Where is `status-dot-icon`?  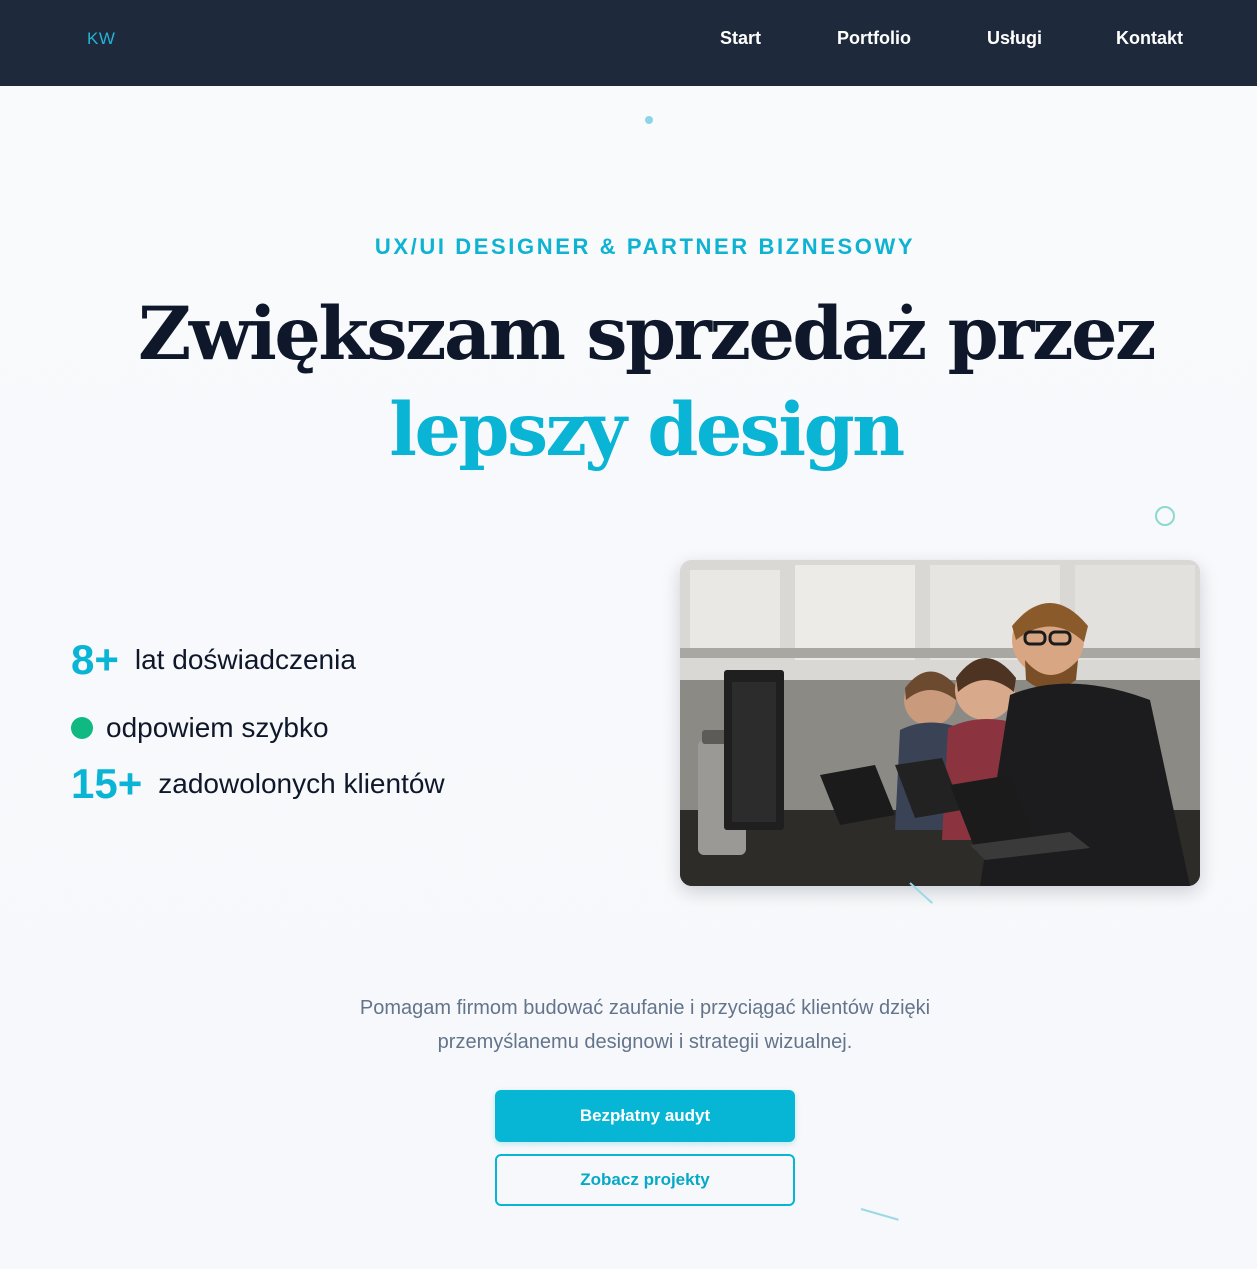 status-dot-icon is located at coordinates (82, 728).